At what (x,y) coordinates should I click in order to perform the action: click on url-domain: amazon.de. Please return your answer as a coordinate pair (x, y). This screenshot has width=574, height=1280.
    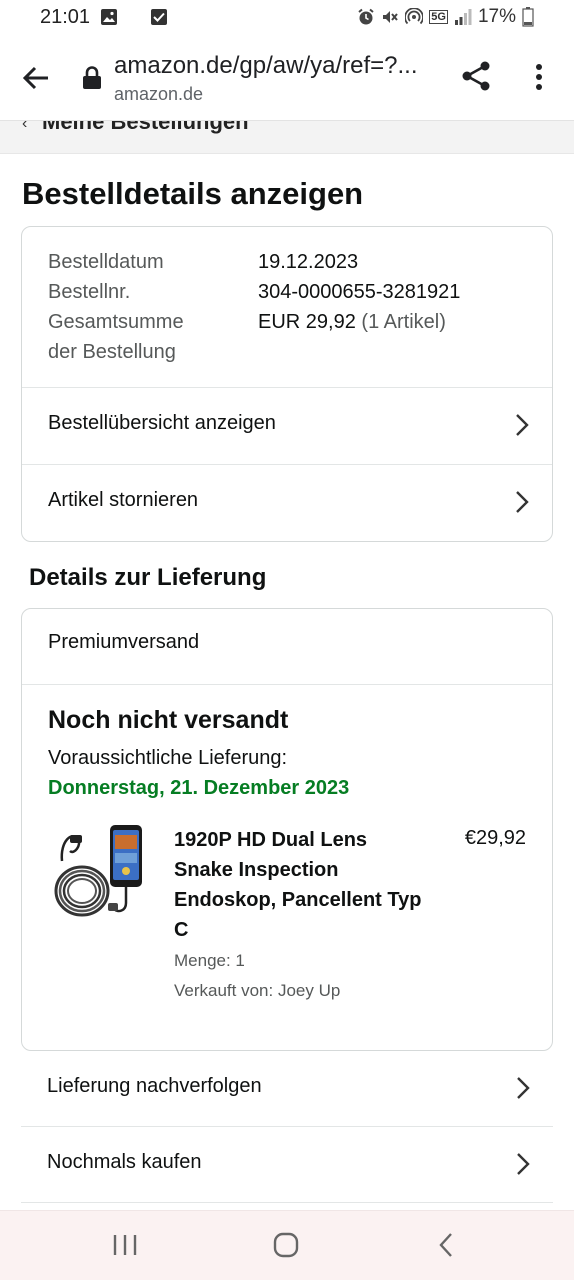
    Looking at the image, I should click on (159, 94).